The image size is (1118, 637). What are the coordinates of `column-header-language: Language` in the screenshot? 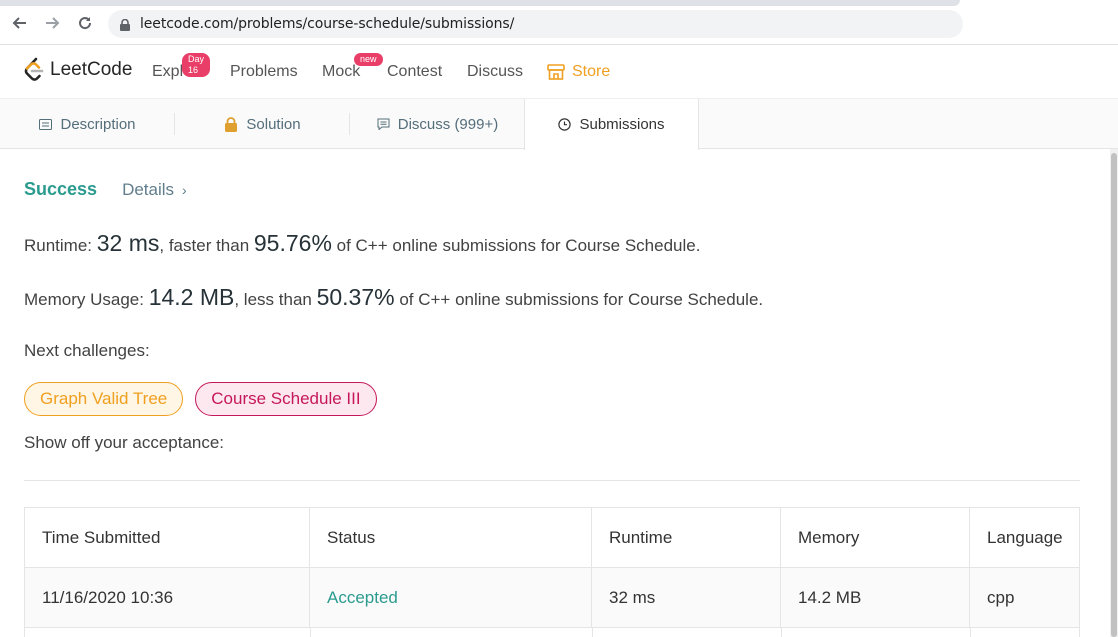 It's located at (1024, 537).